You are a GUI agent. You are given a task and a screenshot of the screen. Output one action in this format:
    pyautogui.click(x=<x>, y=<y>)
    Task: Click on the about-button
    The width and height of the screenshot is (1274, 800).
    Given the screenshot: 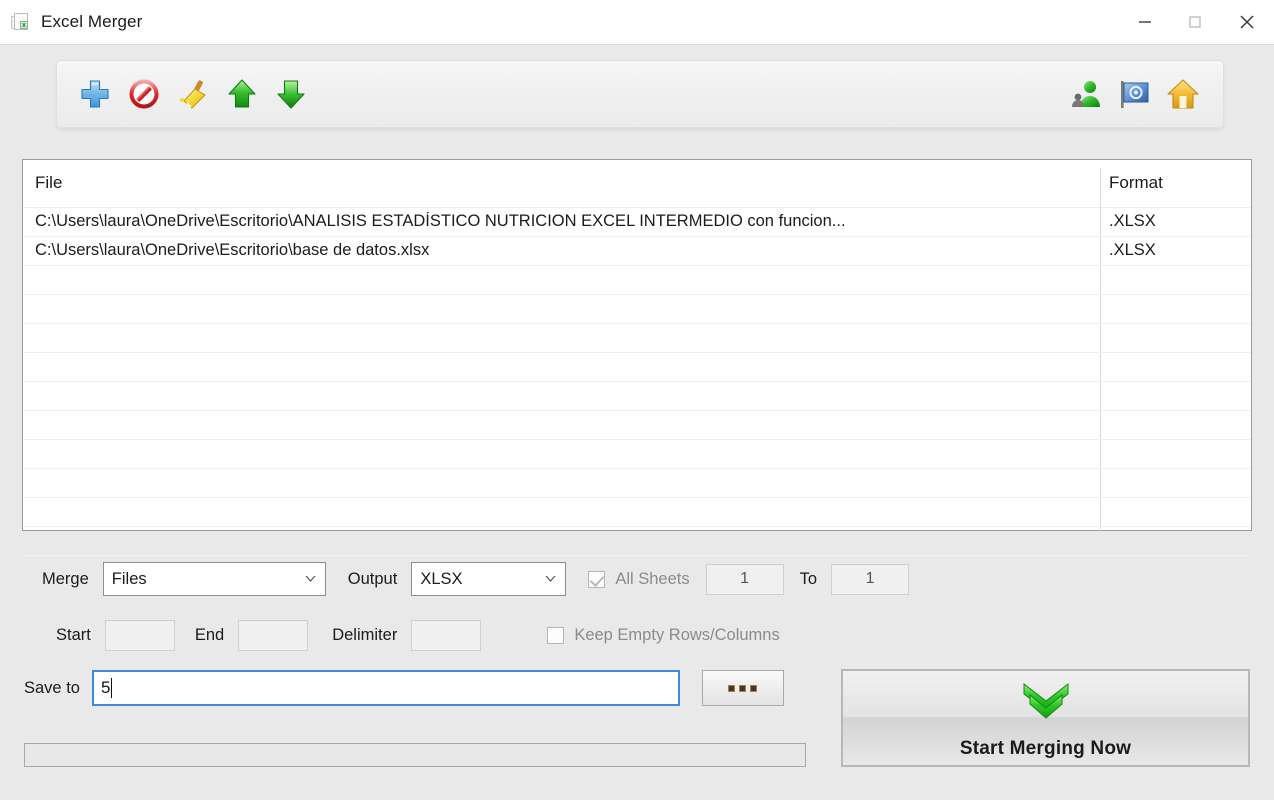 What is the action you would take?
    pyautogui.click(x=1135, y=94)
    